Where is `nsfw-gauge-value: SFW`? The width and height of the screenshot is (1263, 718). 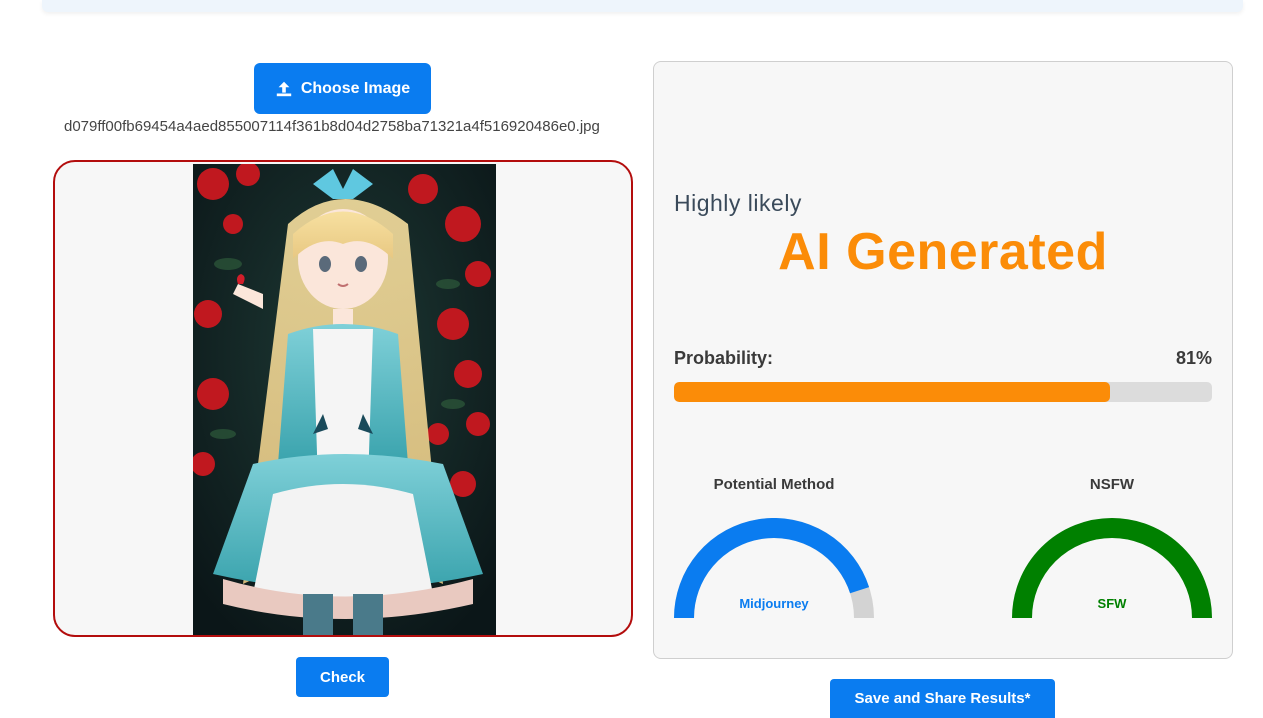
nsfw-gauge-value: SFW is located at coordinates (1112, 603).